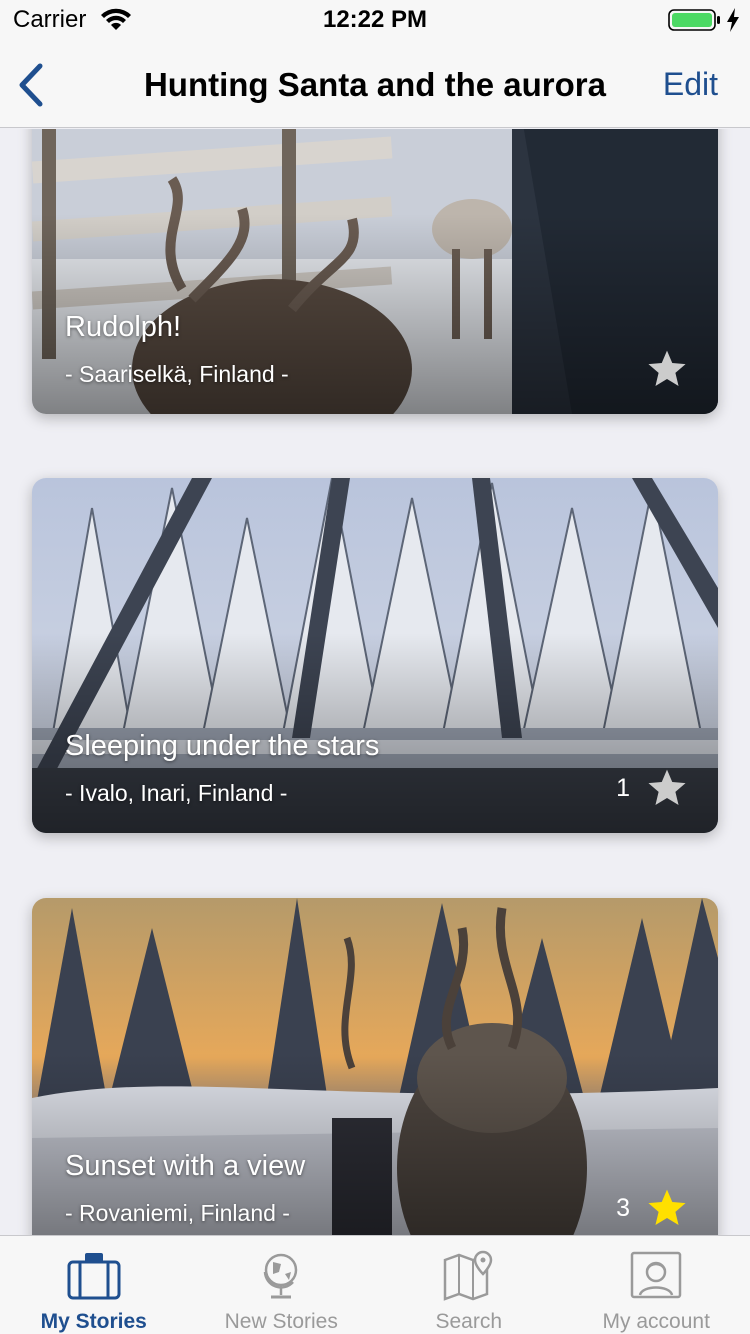  I want to click on tab-label: Search, so click(469, 1321).